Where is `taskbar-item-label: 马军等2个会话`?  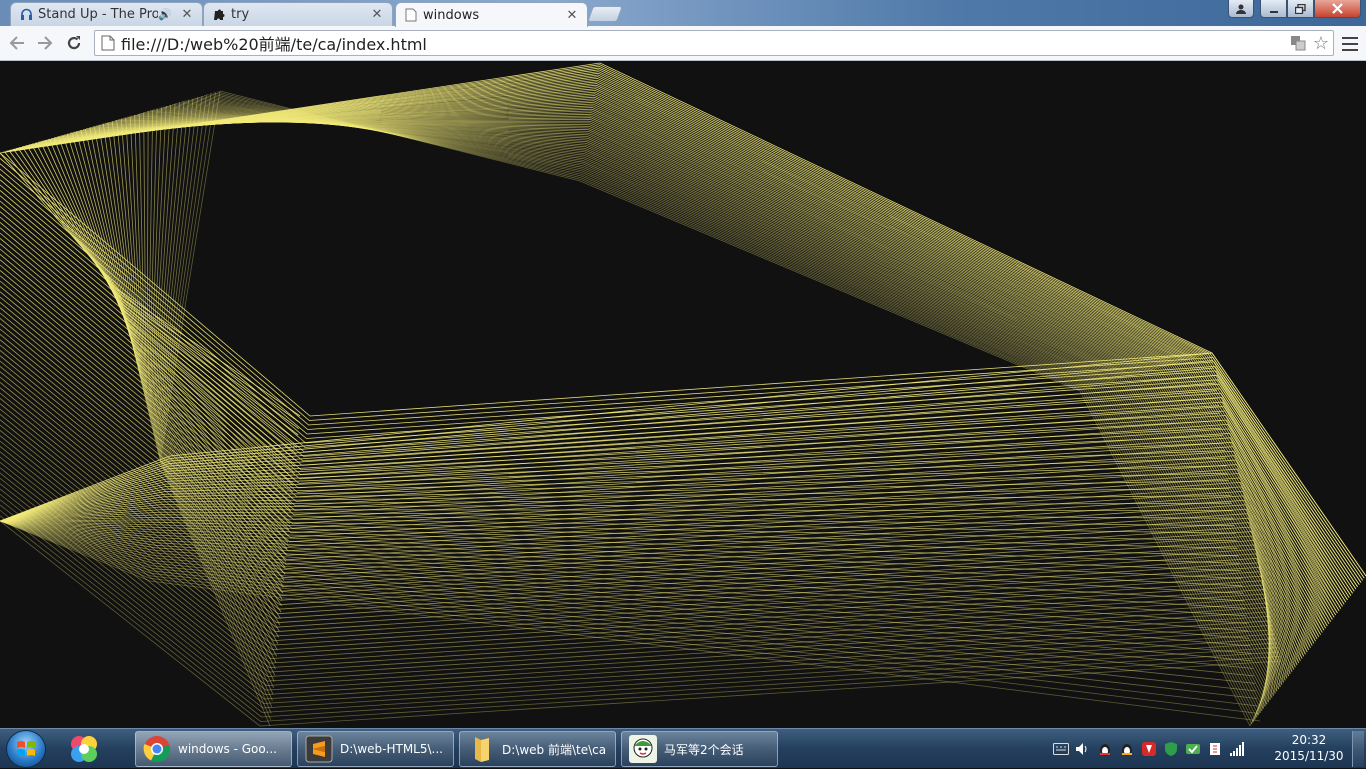 taskbar-item-label: 马军等2个会话 is located at coordinates (704, 749).